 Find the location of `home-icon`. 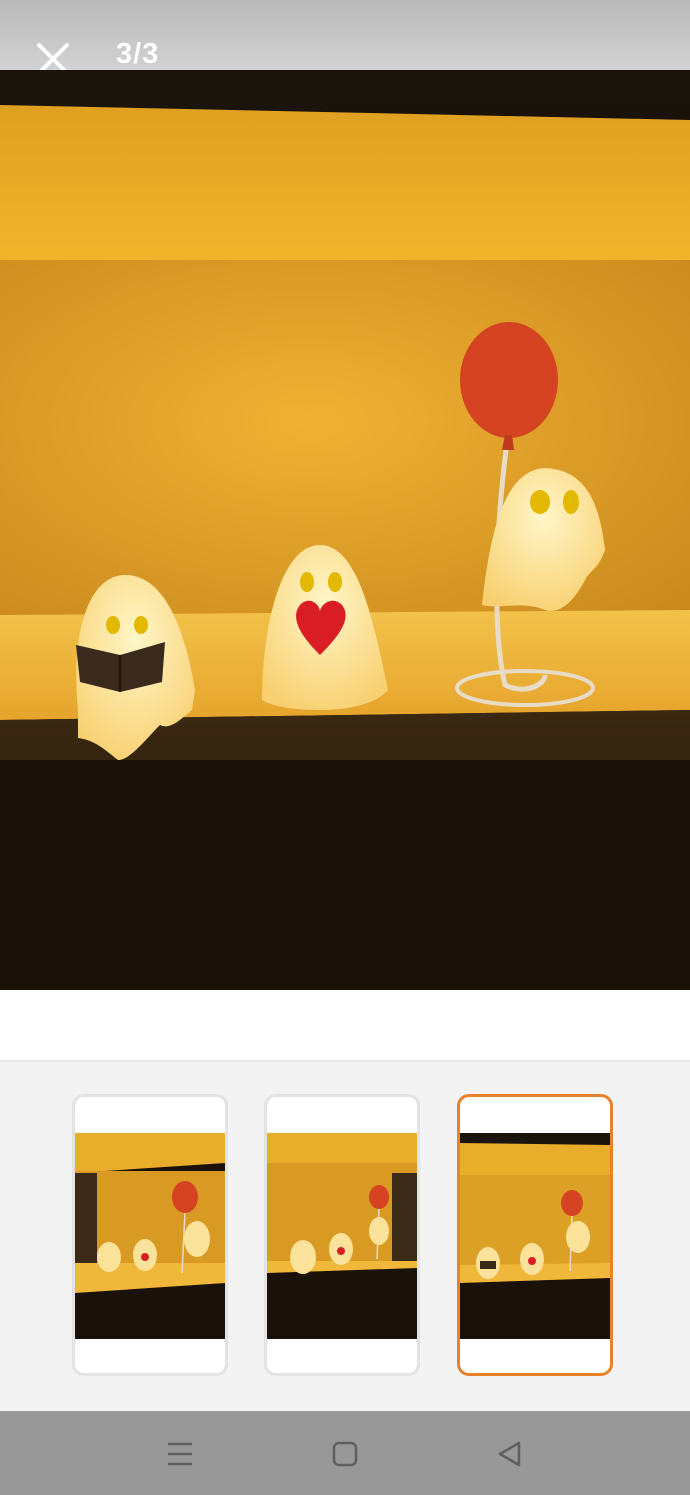

home-icon is located at coordinates (345, 1454).